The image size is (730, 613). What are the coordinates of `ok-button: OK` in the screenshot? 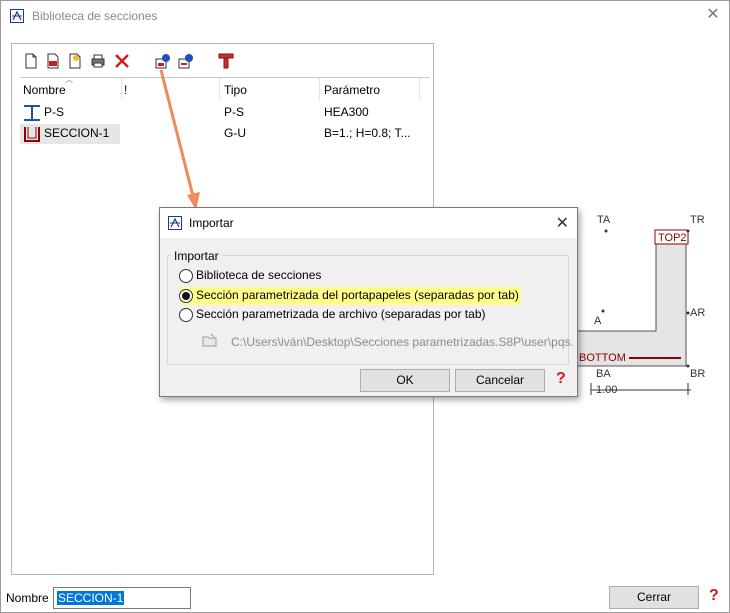 It's located at (405, 380).